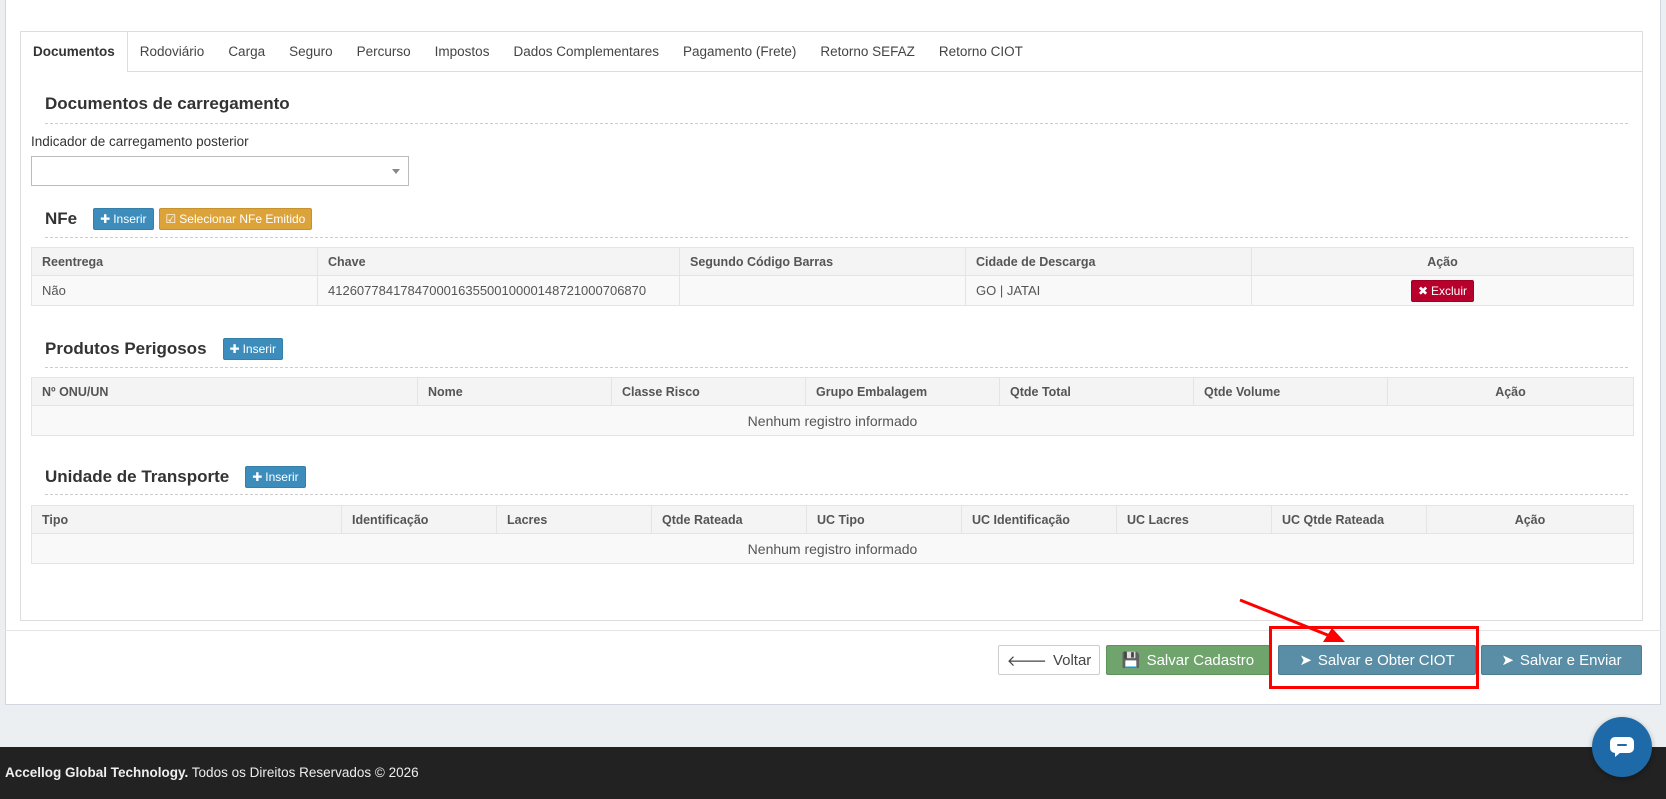  I want to click on tab-retorno-sefaz: Retorno SEFAZ, so click(867, 51).